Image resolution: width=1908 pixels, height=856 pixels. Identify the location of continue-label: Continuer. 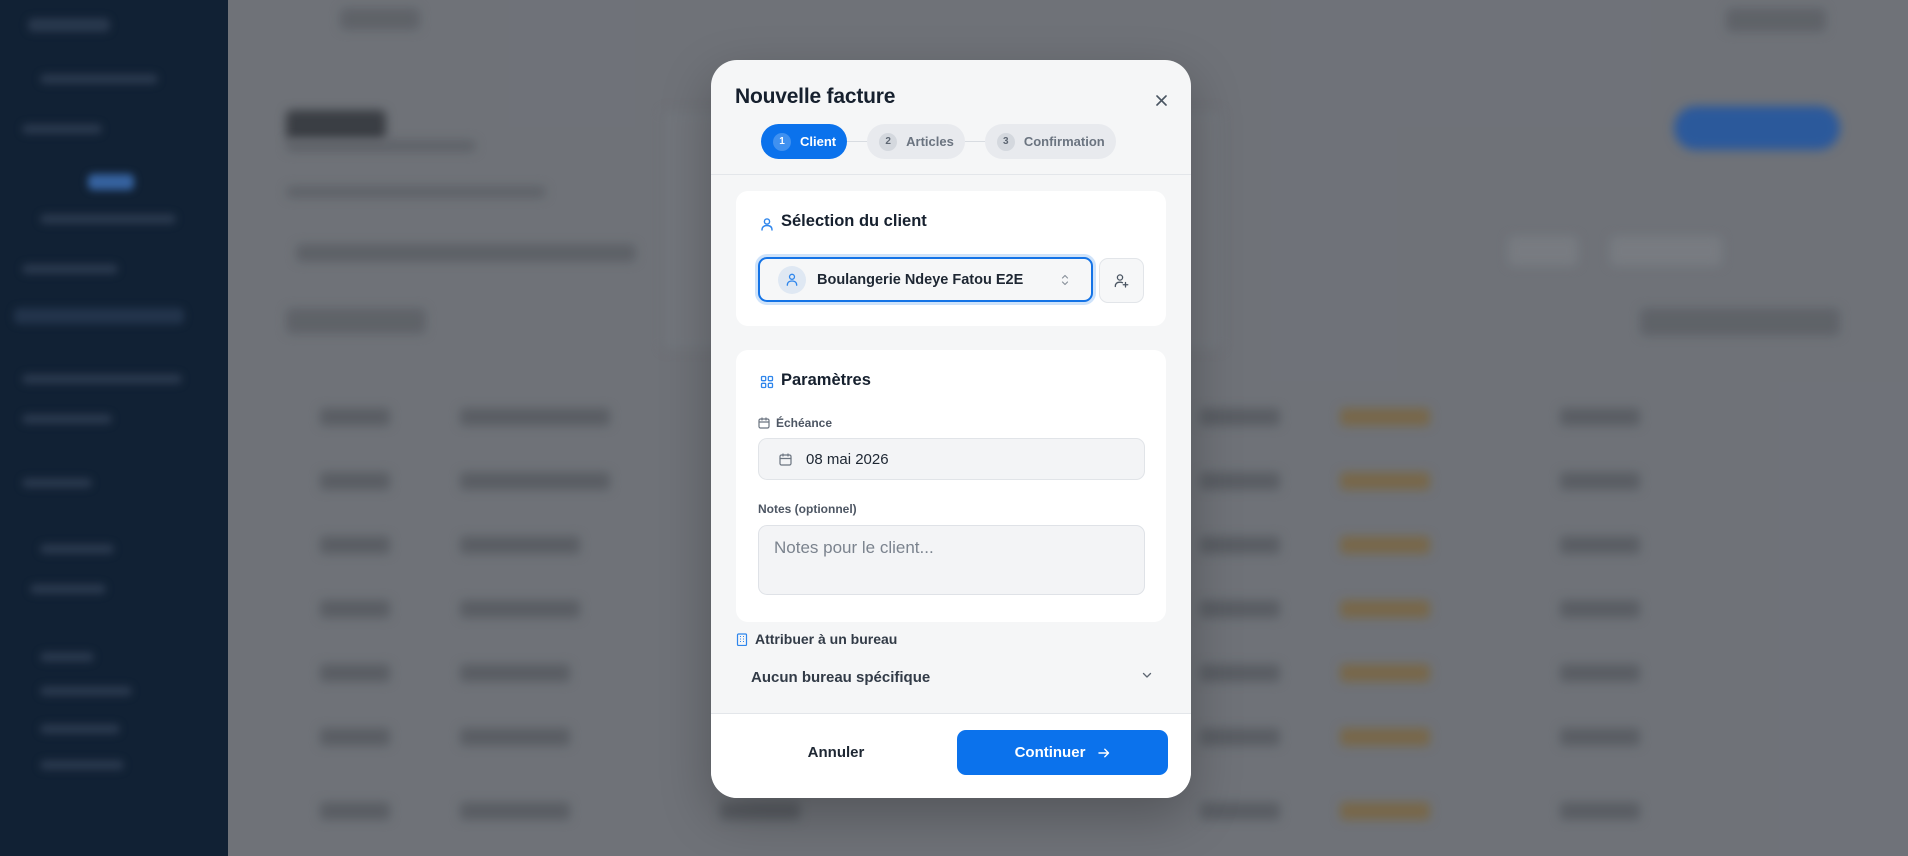
(1050, 752).